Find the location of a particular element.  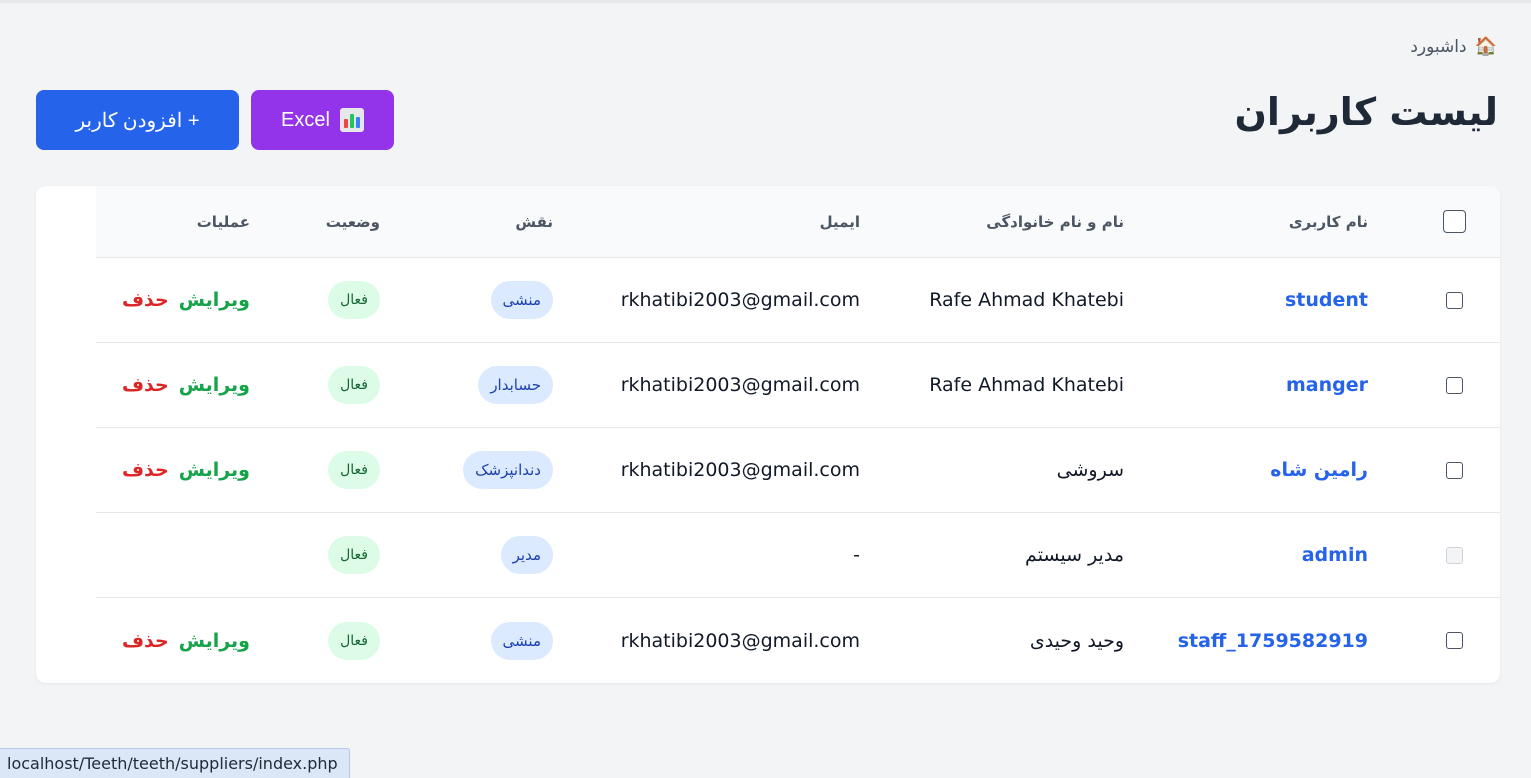

role-badge: حسابدار is located at coordinates (515, 385).